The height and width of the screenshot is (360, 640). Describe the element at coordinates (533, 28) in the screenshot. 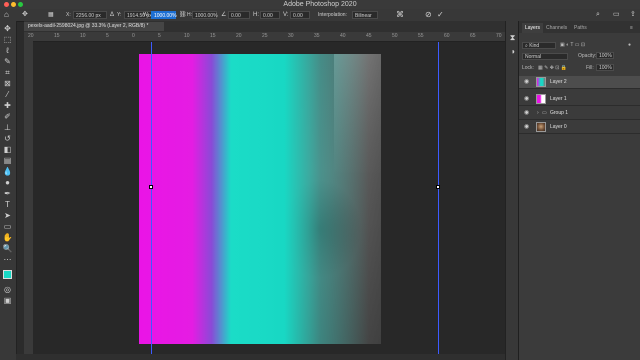

I see `tab-layers: Layers` at that location.